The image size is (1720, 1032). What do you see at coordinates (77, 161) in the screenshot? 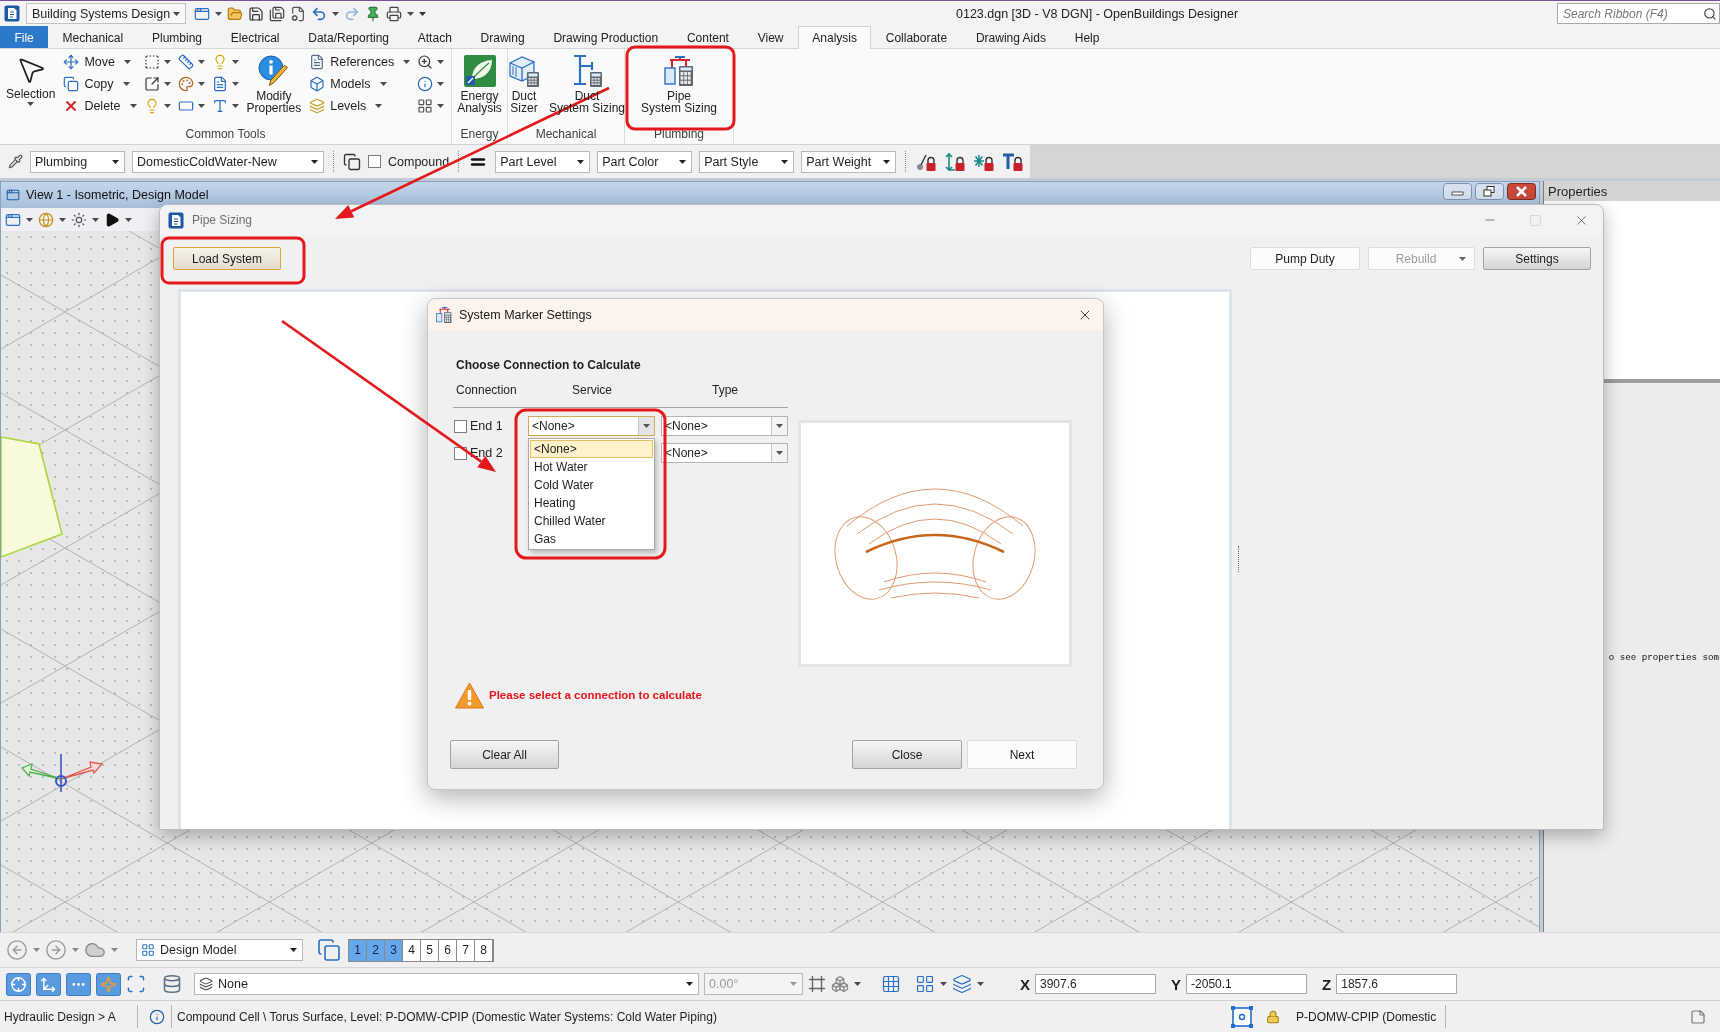
I see `attribute-dropdown: Plumbing` at bounding box center [77, 161].